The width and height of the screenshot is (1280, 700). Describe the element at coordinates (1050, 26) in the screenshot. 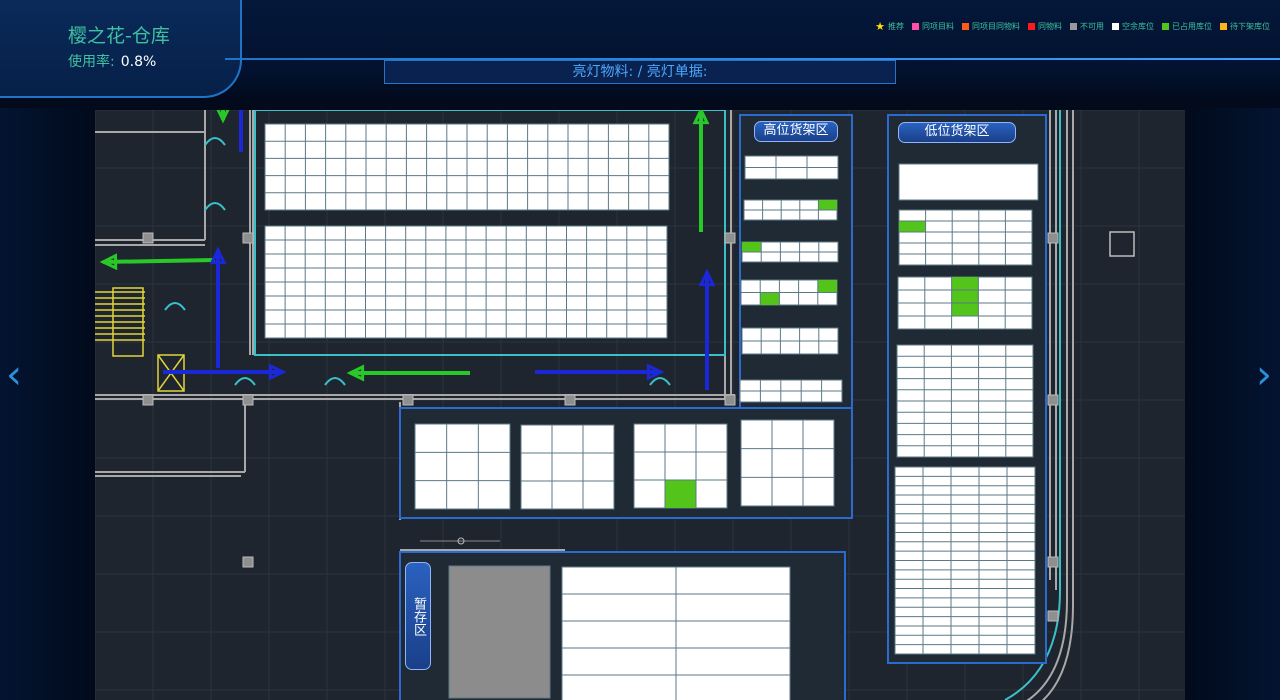

I see `legend-label: 同物料` at that location.